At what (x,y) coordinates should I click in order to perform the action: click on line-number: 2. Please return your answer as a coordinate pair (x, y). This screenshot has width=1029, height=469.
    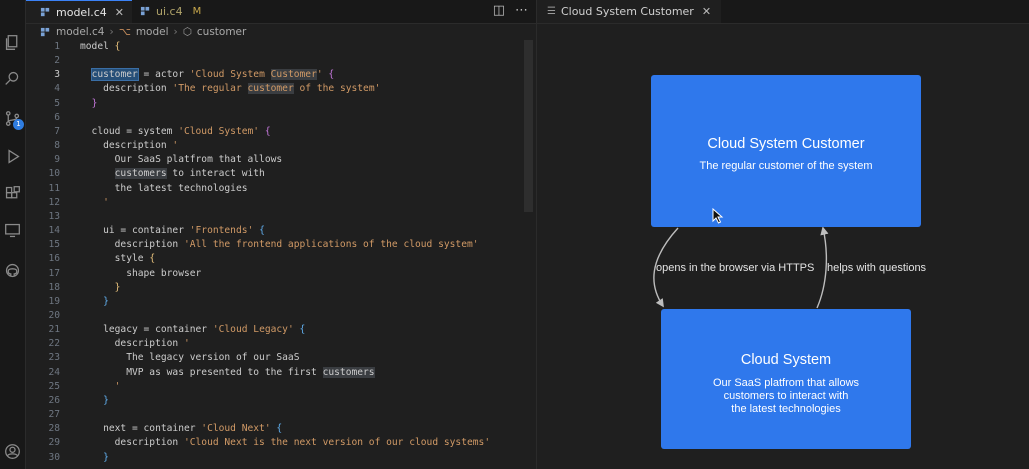
    Looking at the image, I should click on (57, 61).